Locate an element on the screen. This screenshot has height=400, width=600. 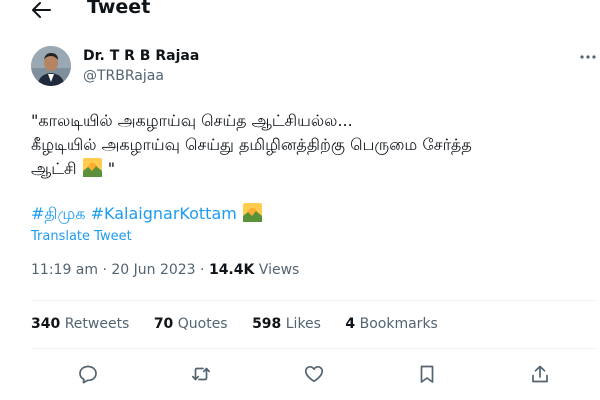
views-label: Views is located at coordinates (279, 270).